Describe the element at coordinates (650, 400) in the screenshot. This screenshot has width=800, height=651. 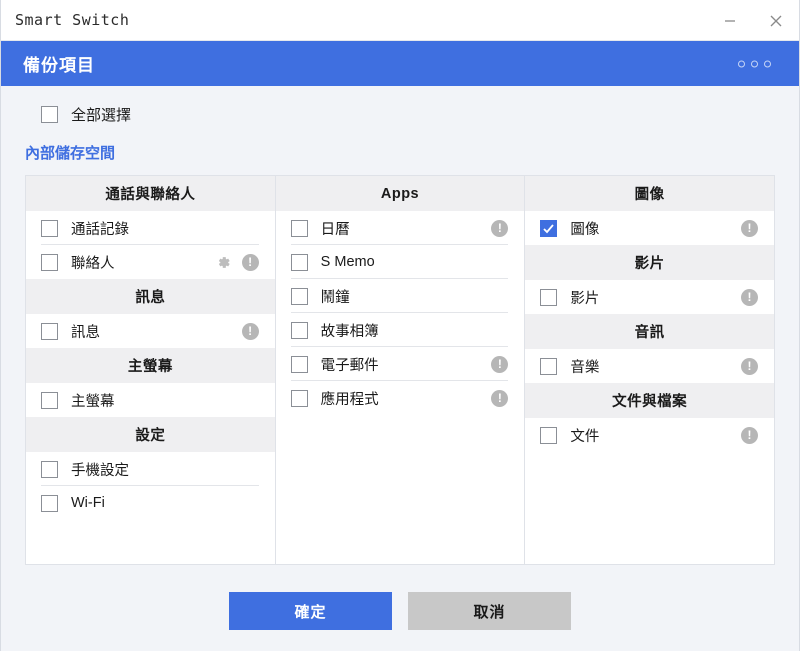
I see `group-header: 文件與檔案` at that location.